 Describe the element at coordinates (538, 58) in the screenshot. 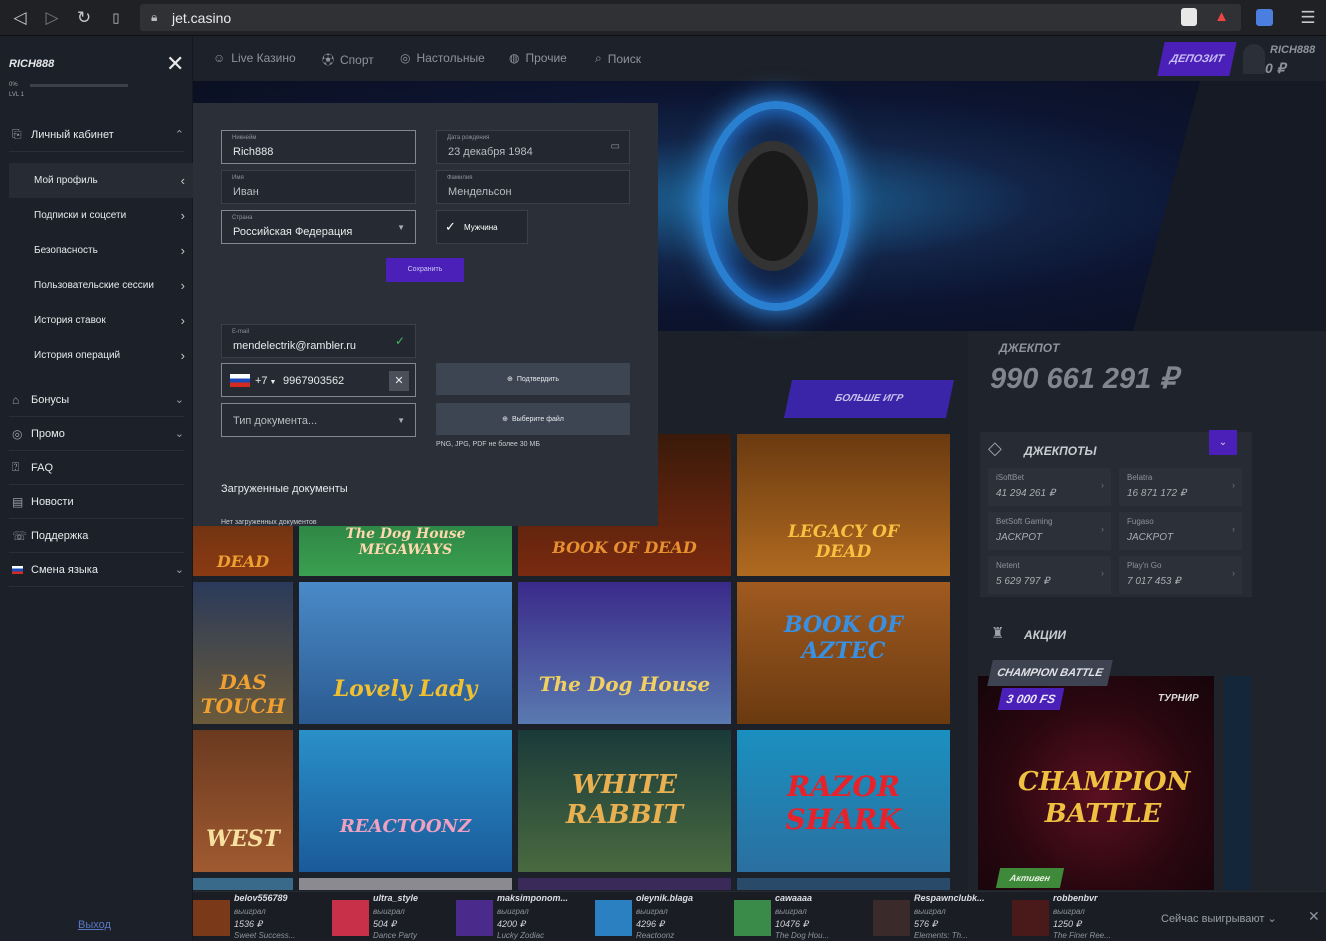

I see `nav-other: ◍ Прочие` at that location.